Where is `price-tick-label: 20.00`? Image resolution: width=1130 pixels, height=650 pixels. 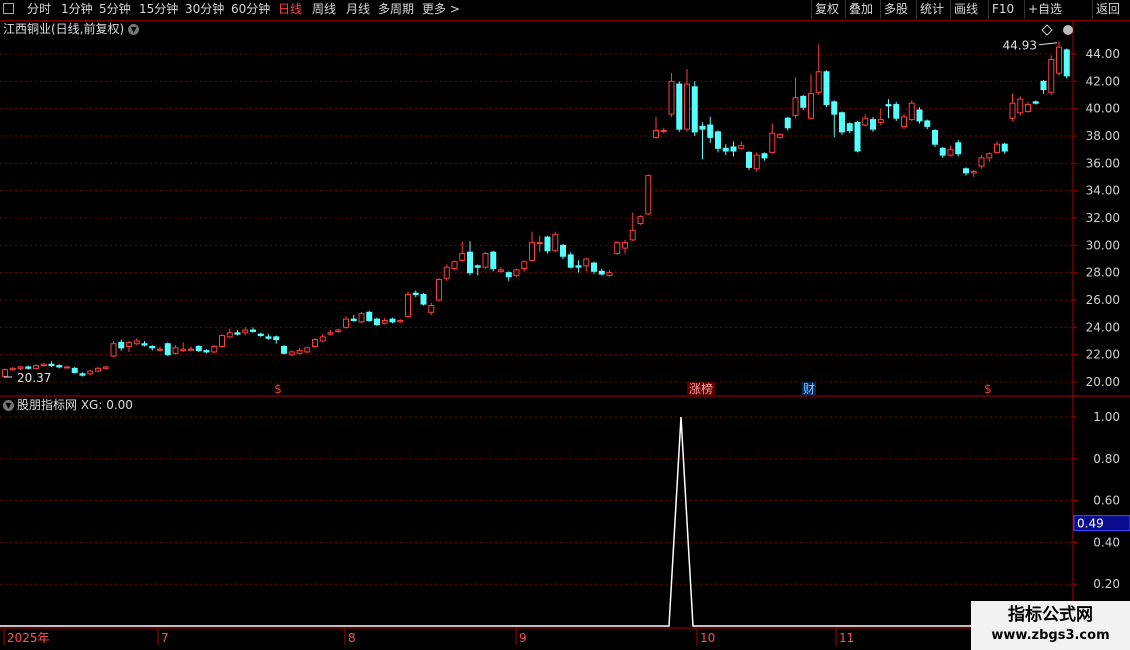 price-tick-label: 20.00 is located at coordinates (1103, 382).